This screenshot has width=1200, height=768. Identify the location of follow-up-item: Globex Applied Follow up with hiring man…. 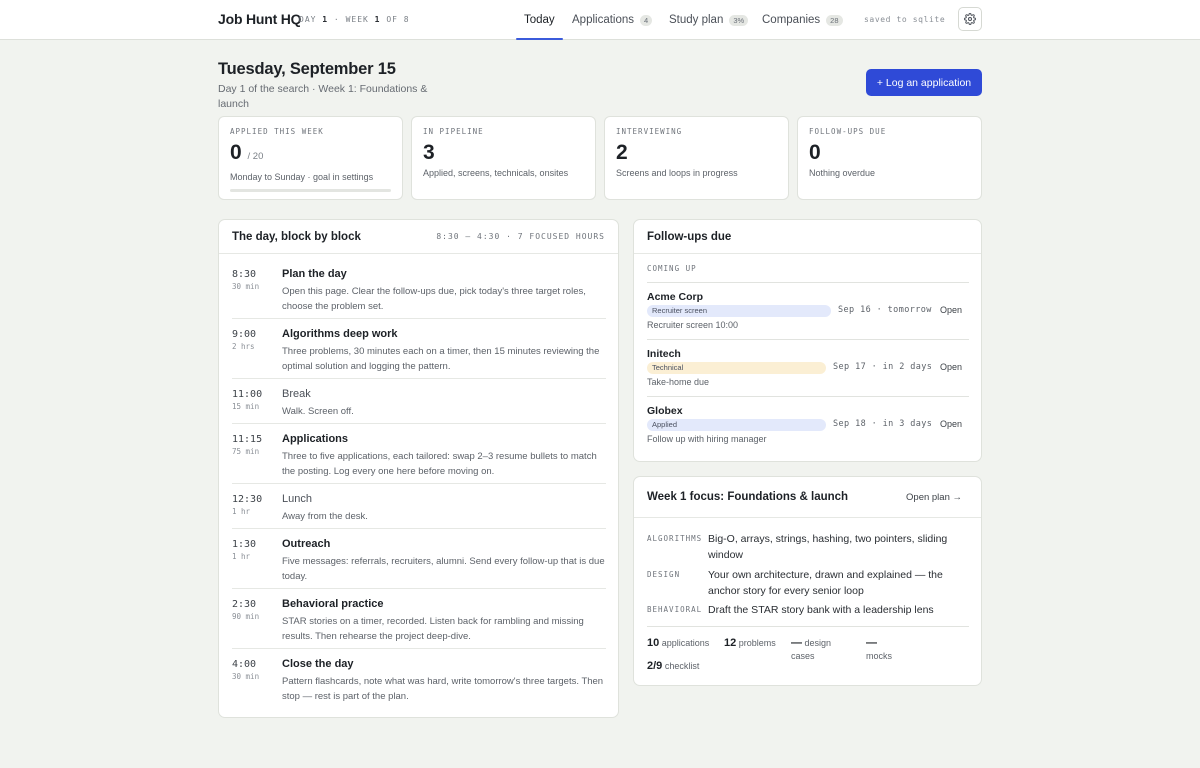
(808, 424).